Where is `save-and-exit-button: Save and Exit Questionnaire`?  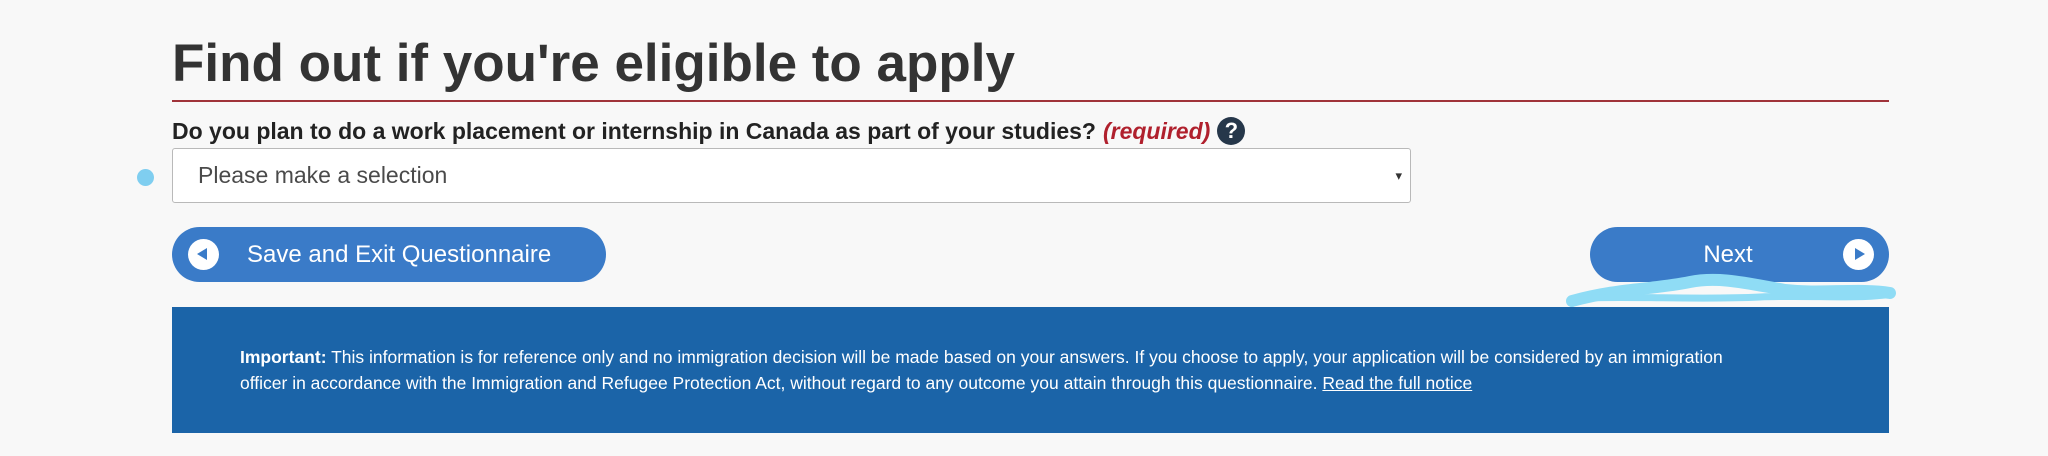 save-and-exit-button: Save and Exit Questionnaire is located at coordinates (389, 254).